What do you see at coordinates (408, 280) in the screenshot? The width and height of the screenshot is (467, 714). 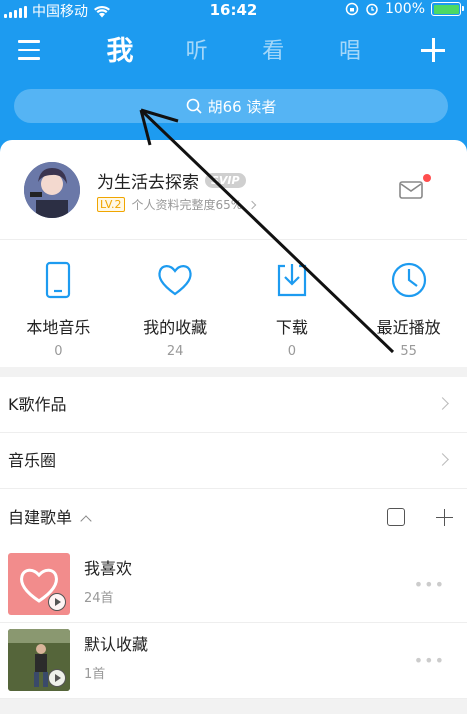 I see `clock-icon` at bounding box center [408, 280].